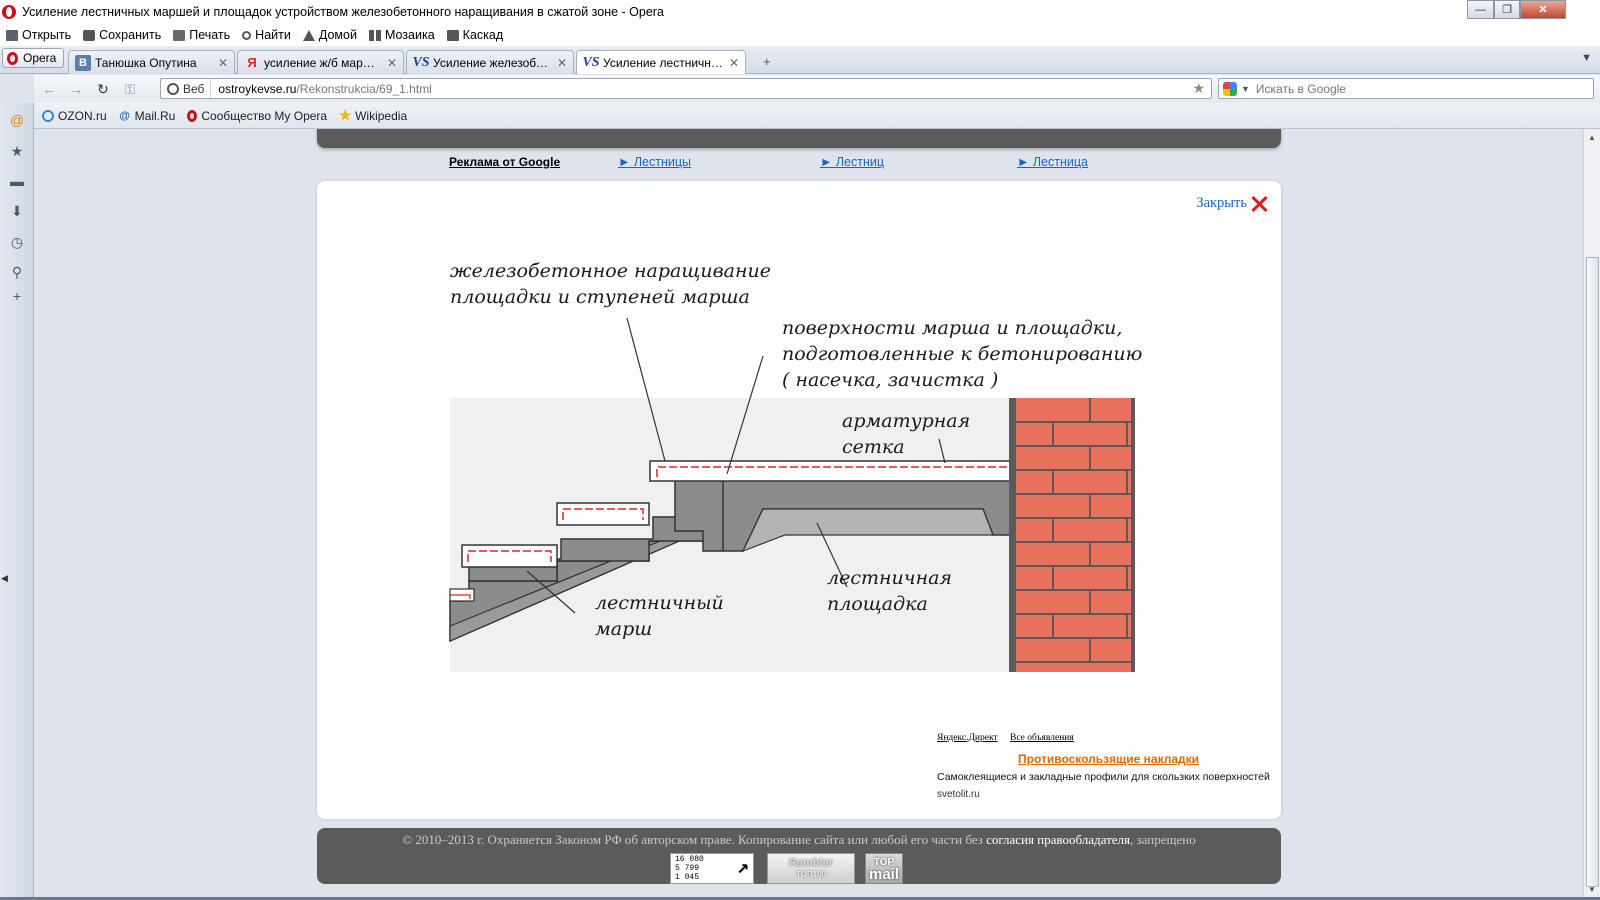 The width and height of the screenshot is (1600, 900). Describe the element at coordinates (591, 62) in the screenshot. I see `vs-favicon-icon: VS` at that location.